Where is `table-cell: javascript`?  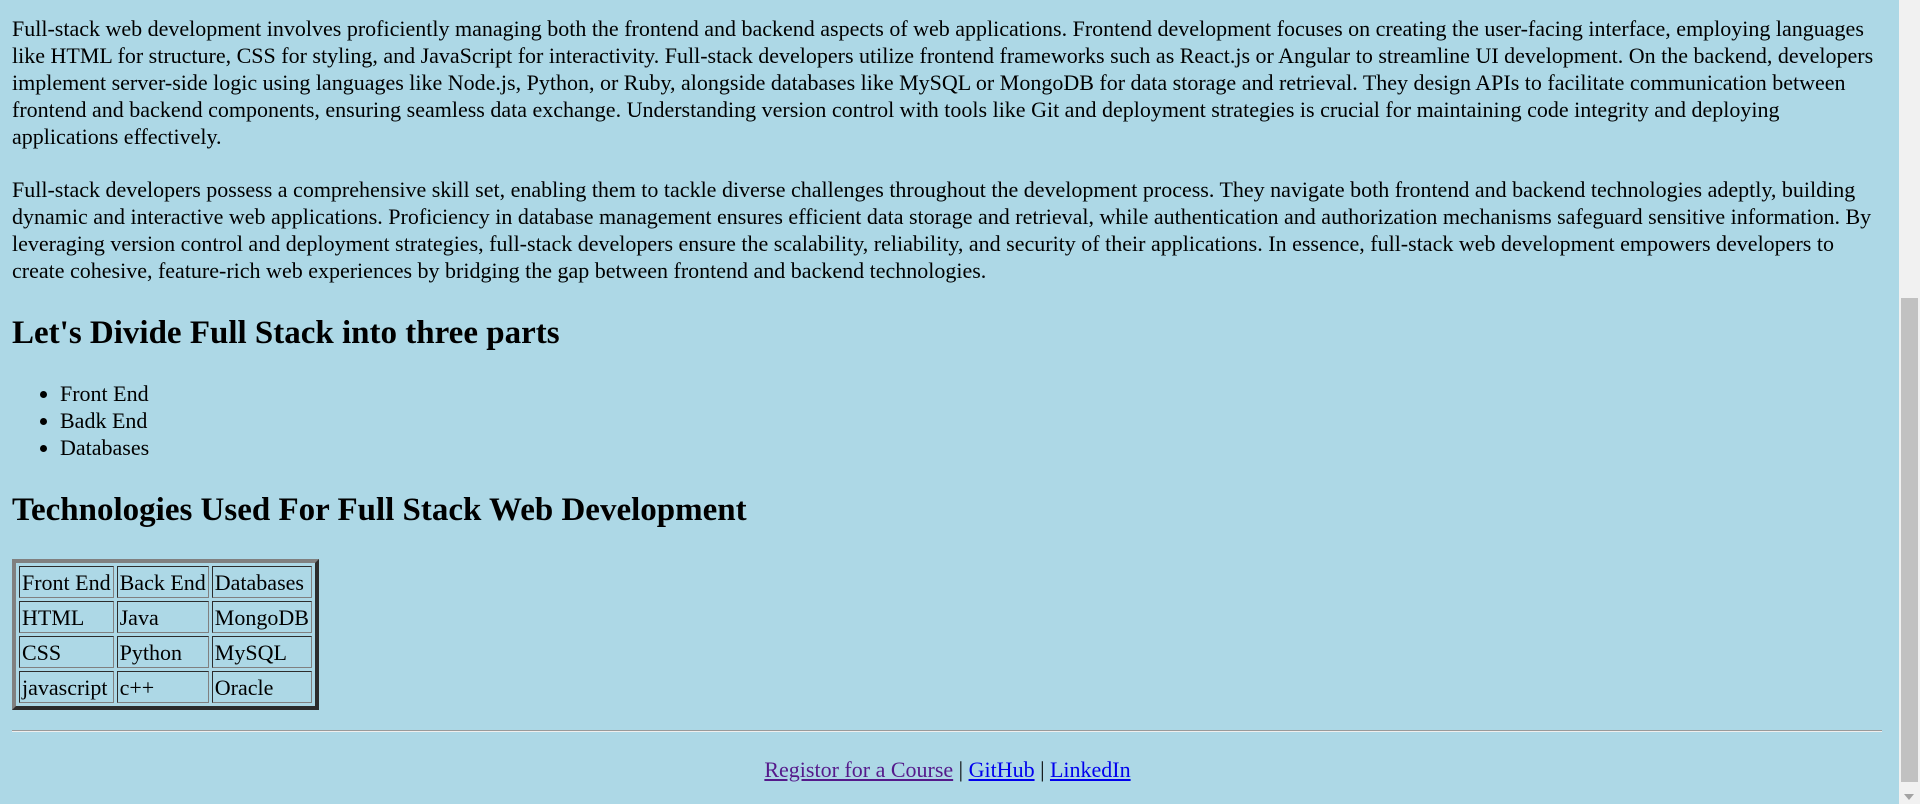 table-cell: javascript is located at coordinates (66, 687).